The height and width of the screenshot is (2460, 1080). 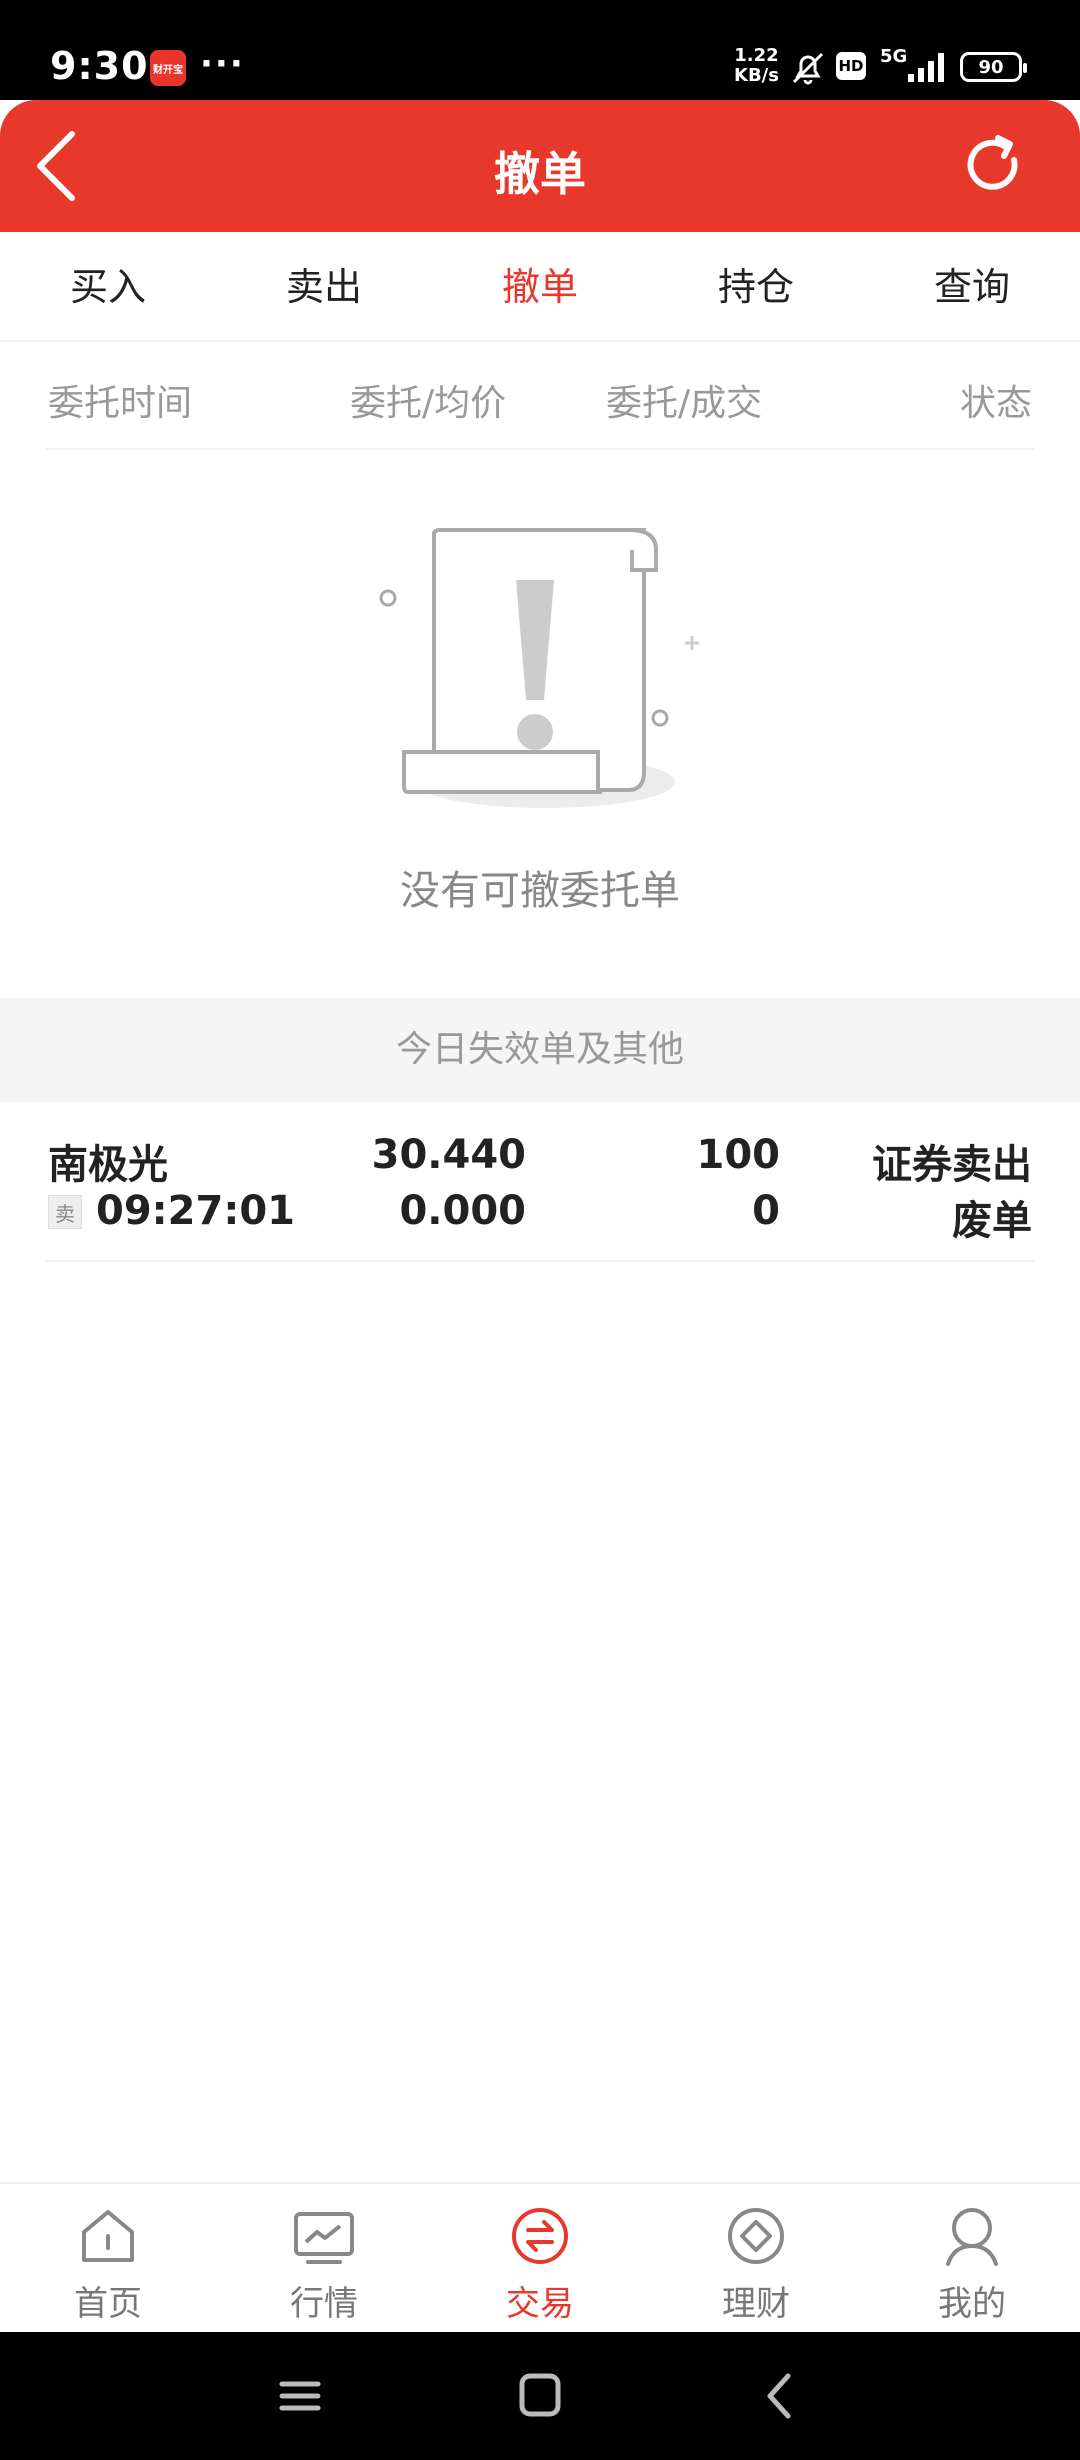 What do you see at coordinates (540, 396) in the screenshot?
I see `order-column-header: 委托时间 委托/均价 委托/成交 状态` at bounding box center [540, 396].